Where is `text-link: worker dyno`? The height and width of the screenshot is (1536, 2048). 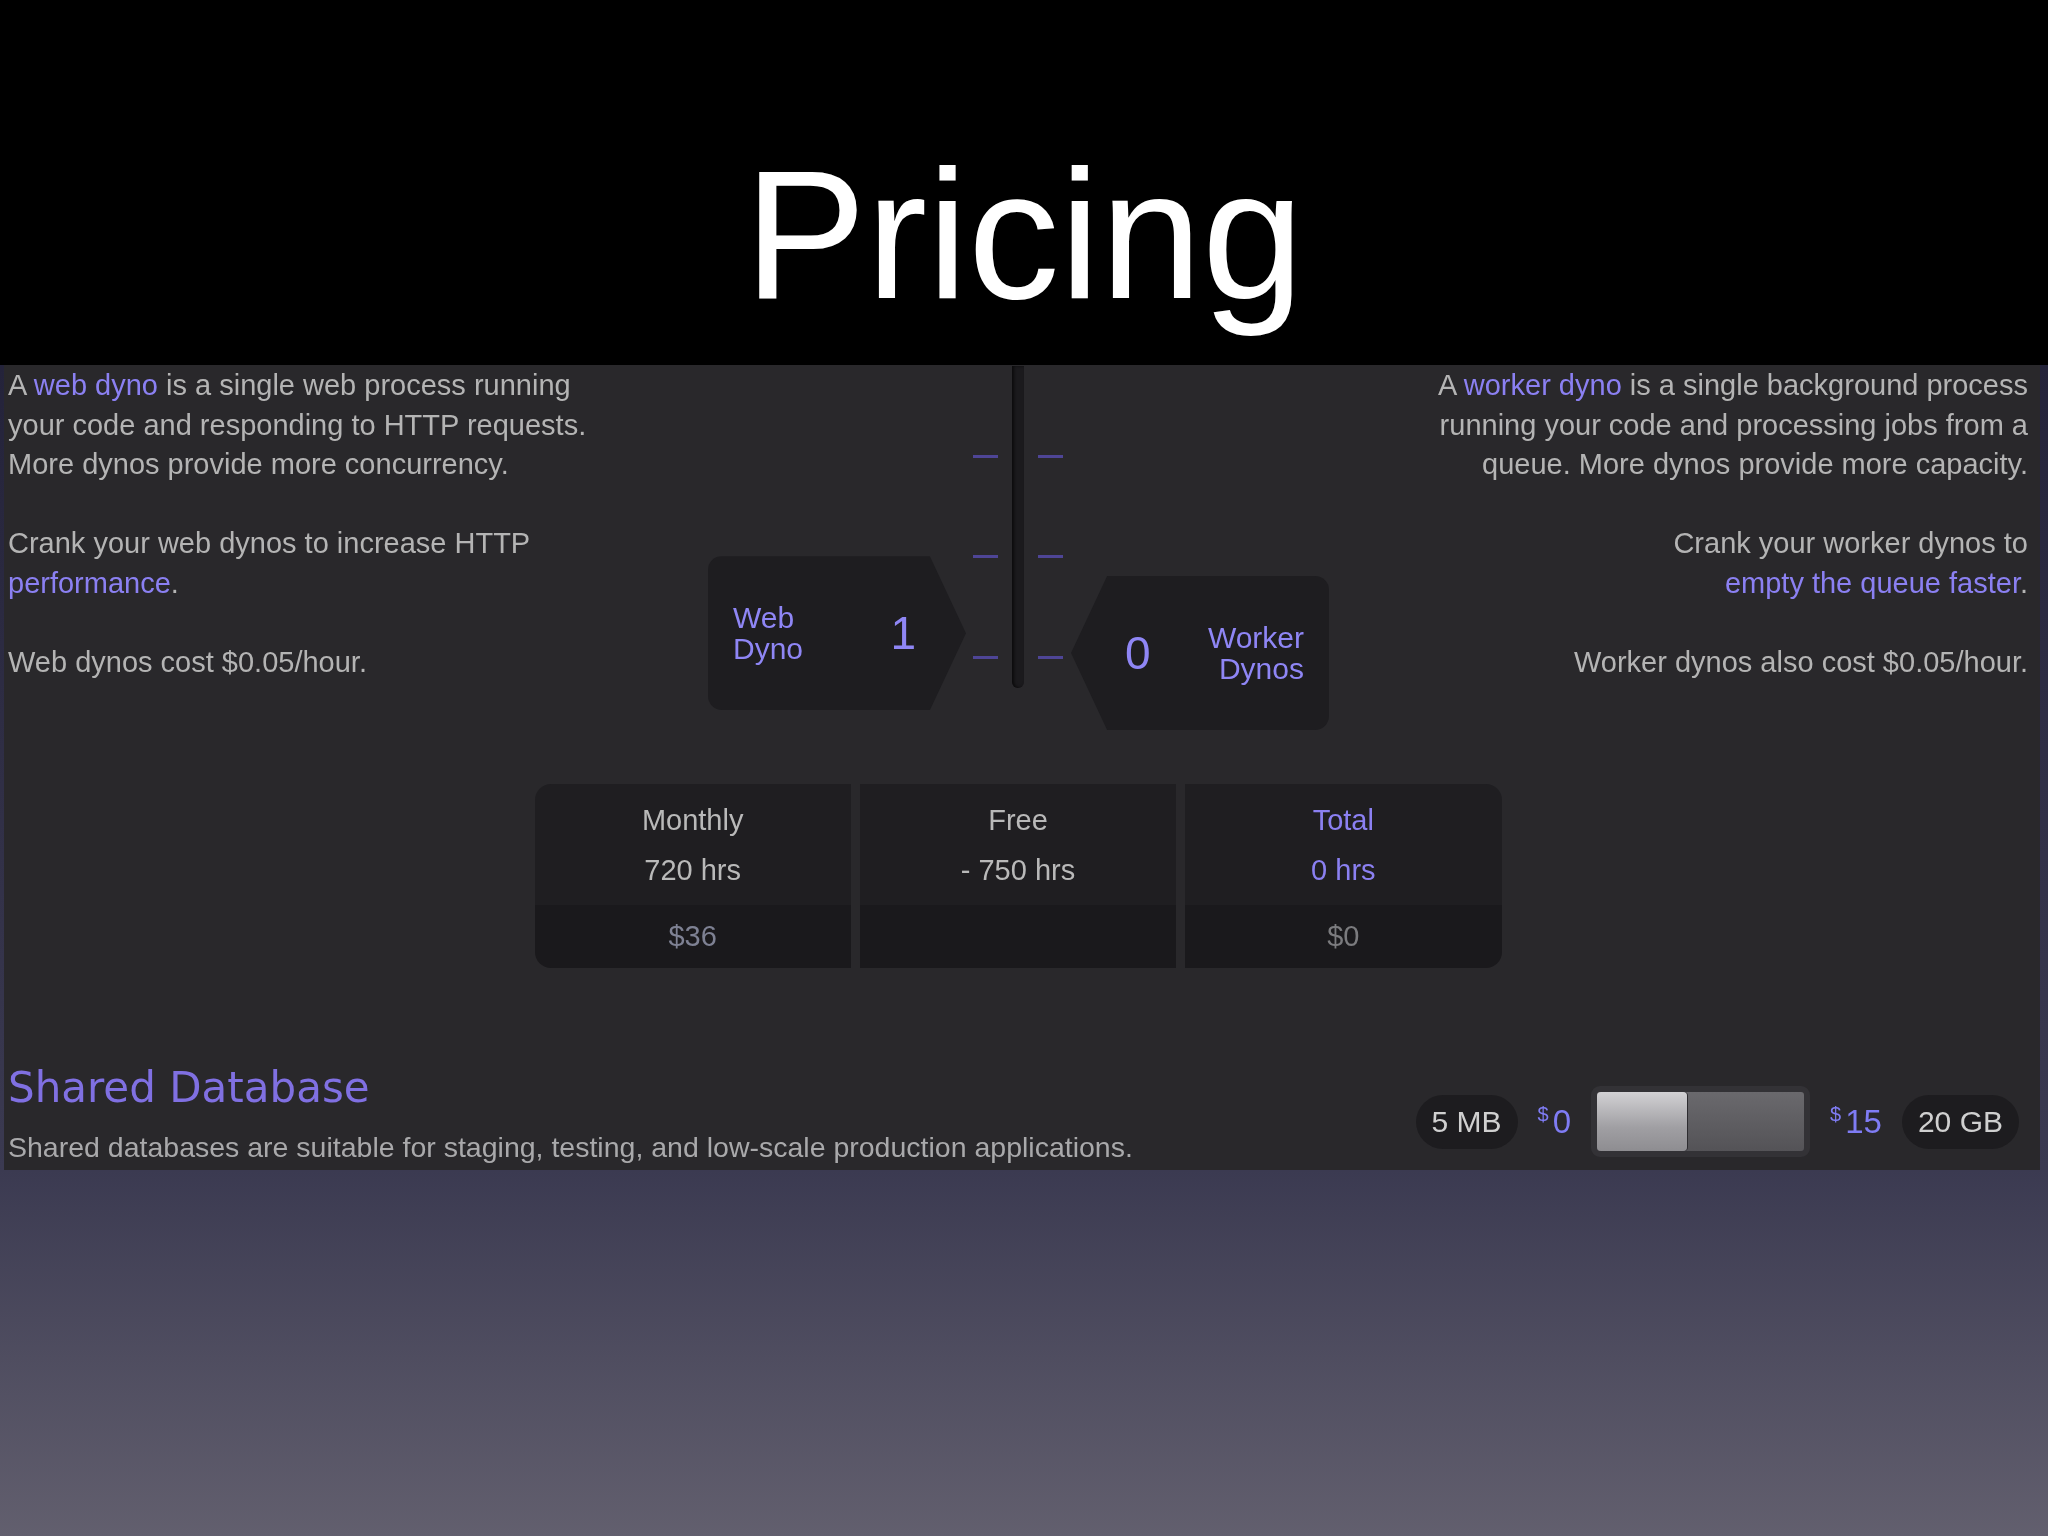
text-link: worker dyno is located at coordinates (1542, 385).